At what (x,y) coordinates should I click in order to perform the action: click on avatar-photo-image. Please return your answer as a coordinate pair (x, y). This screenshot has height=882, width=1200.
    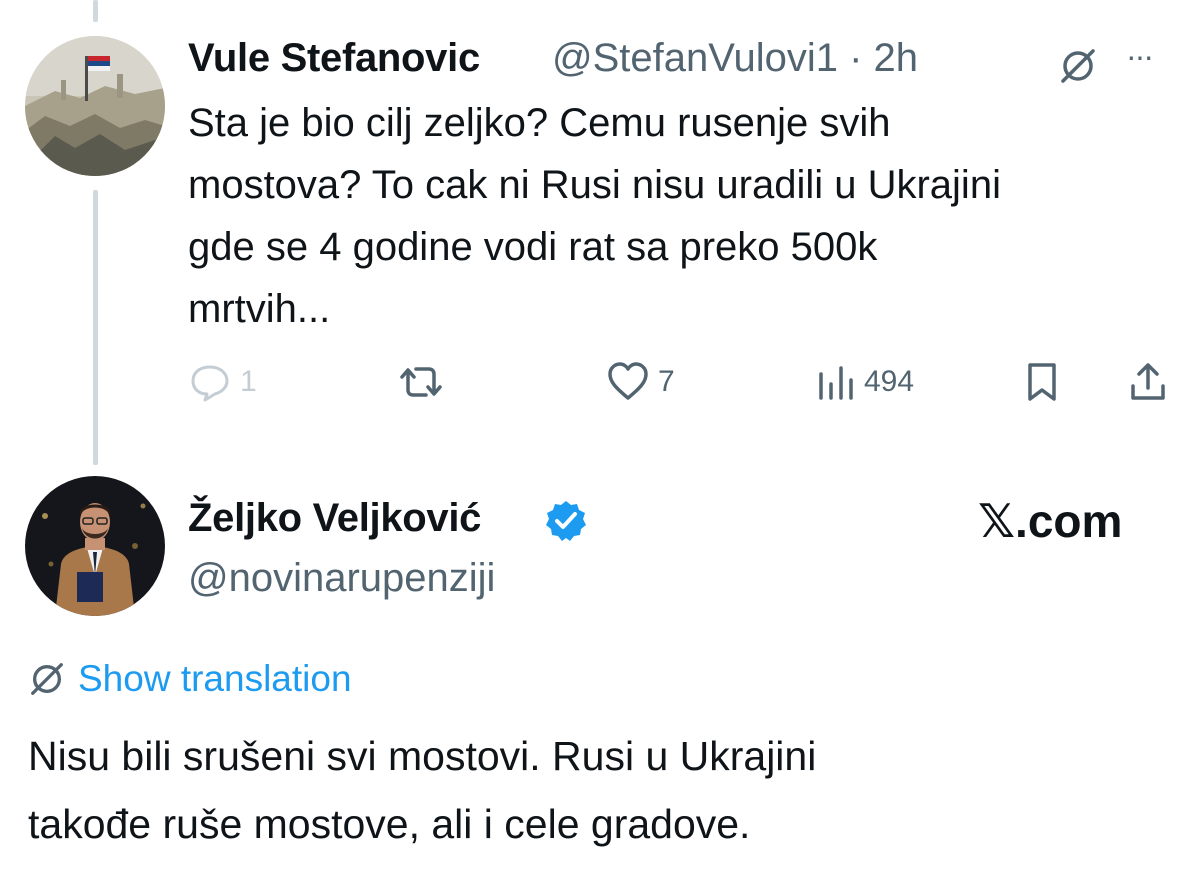
    Looking at the image, I should click on (95, 546).